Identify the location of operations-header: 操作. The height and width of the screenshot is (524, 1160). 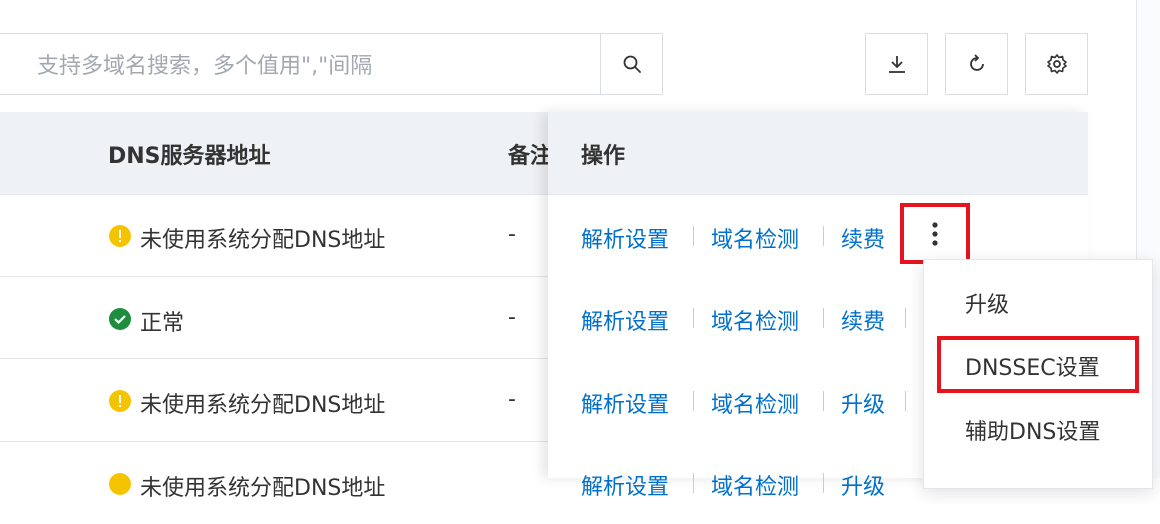
(818, 153).